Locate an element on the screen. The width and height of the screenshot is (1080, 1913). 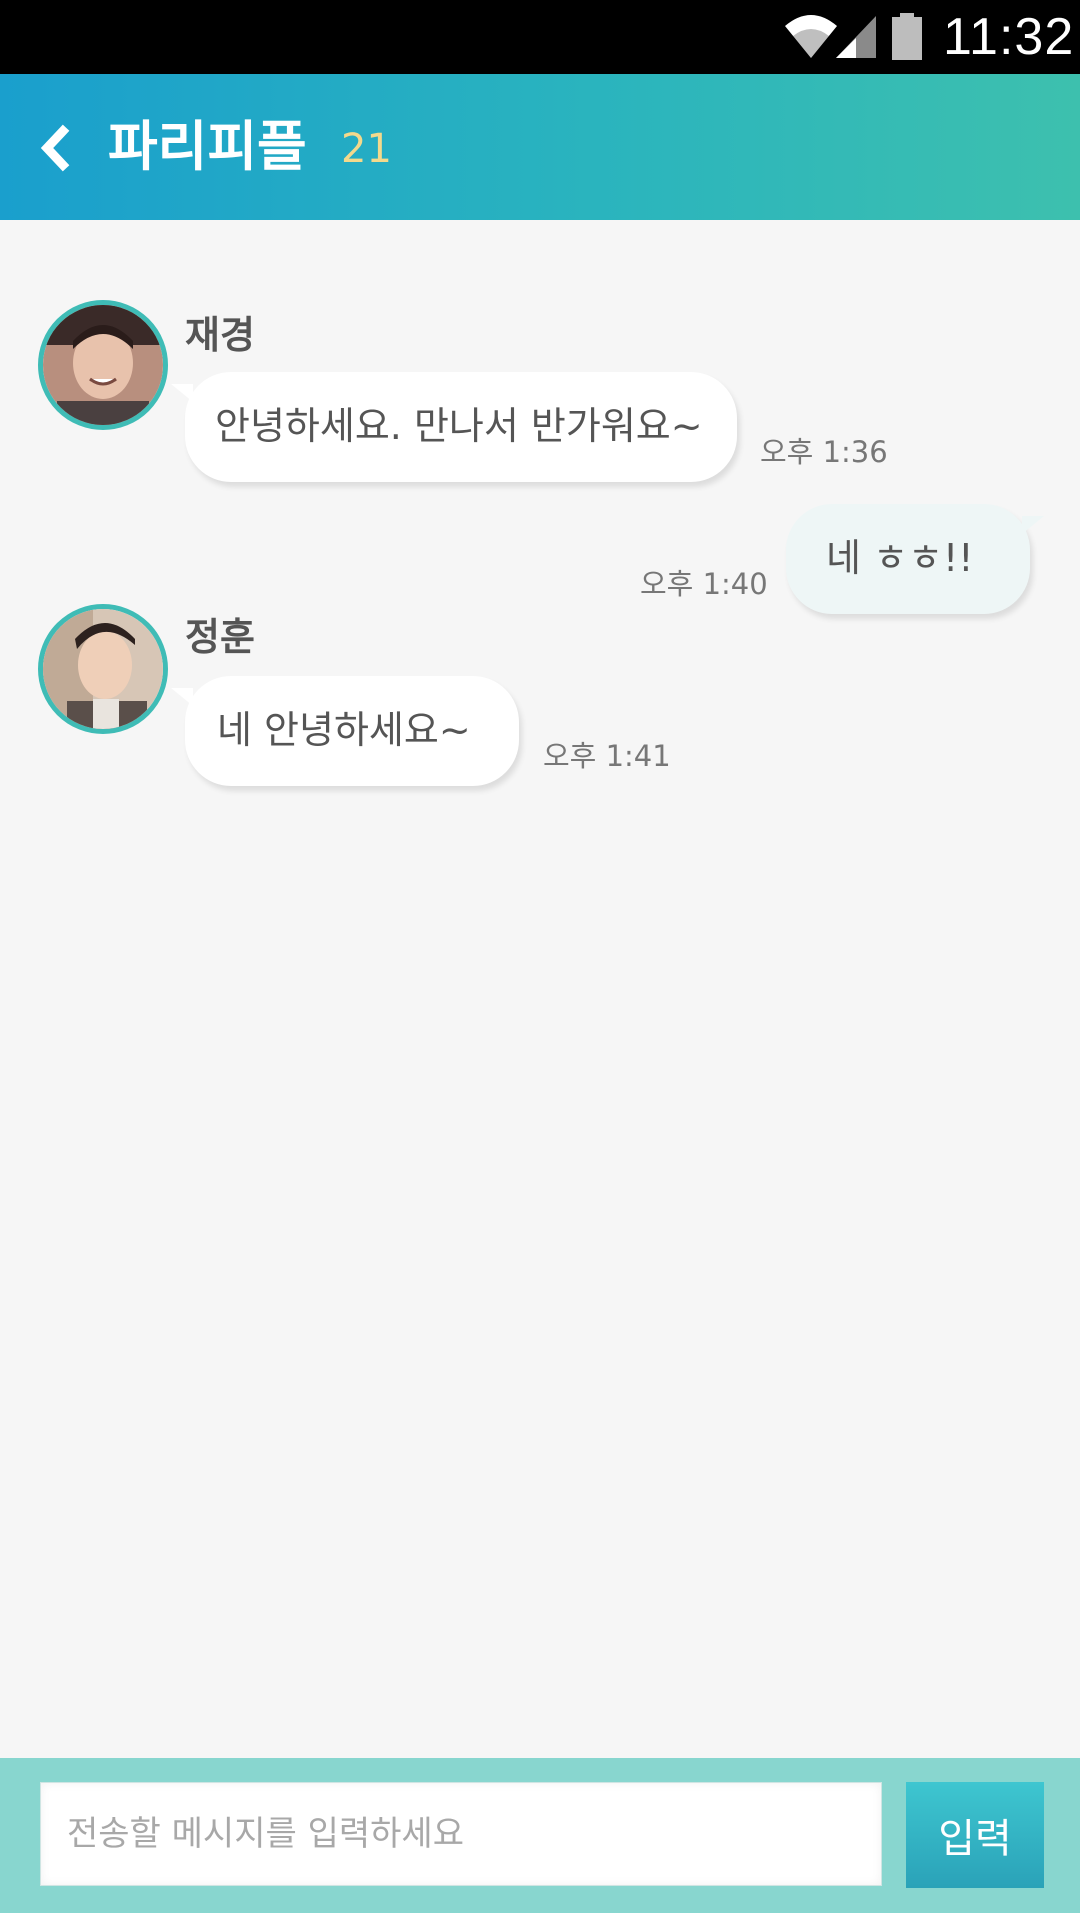
message-bubble: 네 ㅎㅎ!! is located at coordinates (915, 559).